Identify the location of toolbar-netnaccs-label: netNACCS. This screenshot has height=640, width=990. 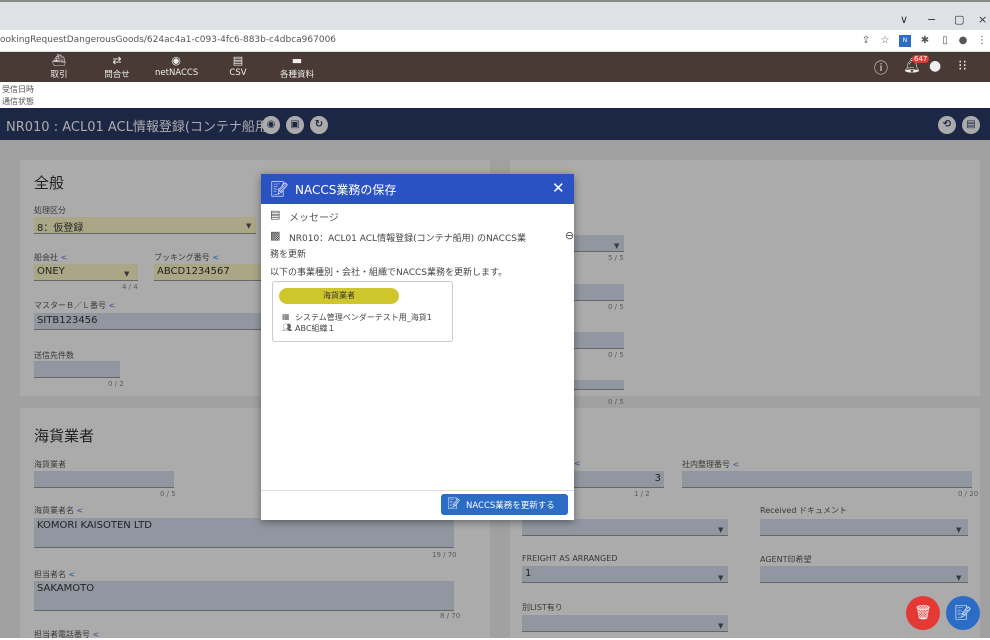
(177, 73).